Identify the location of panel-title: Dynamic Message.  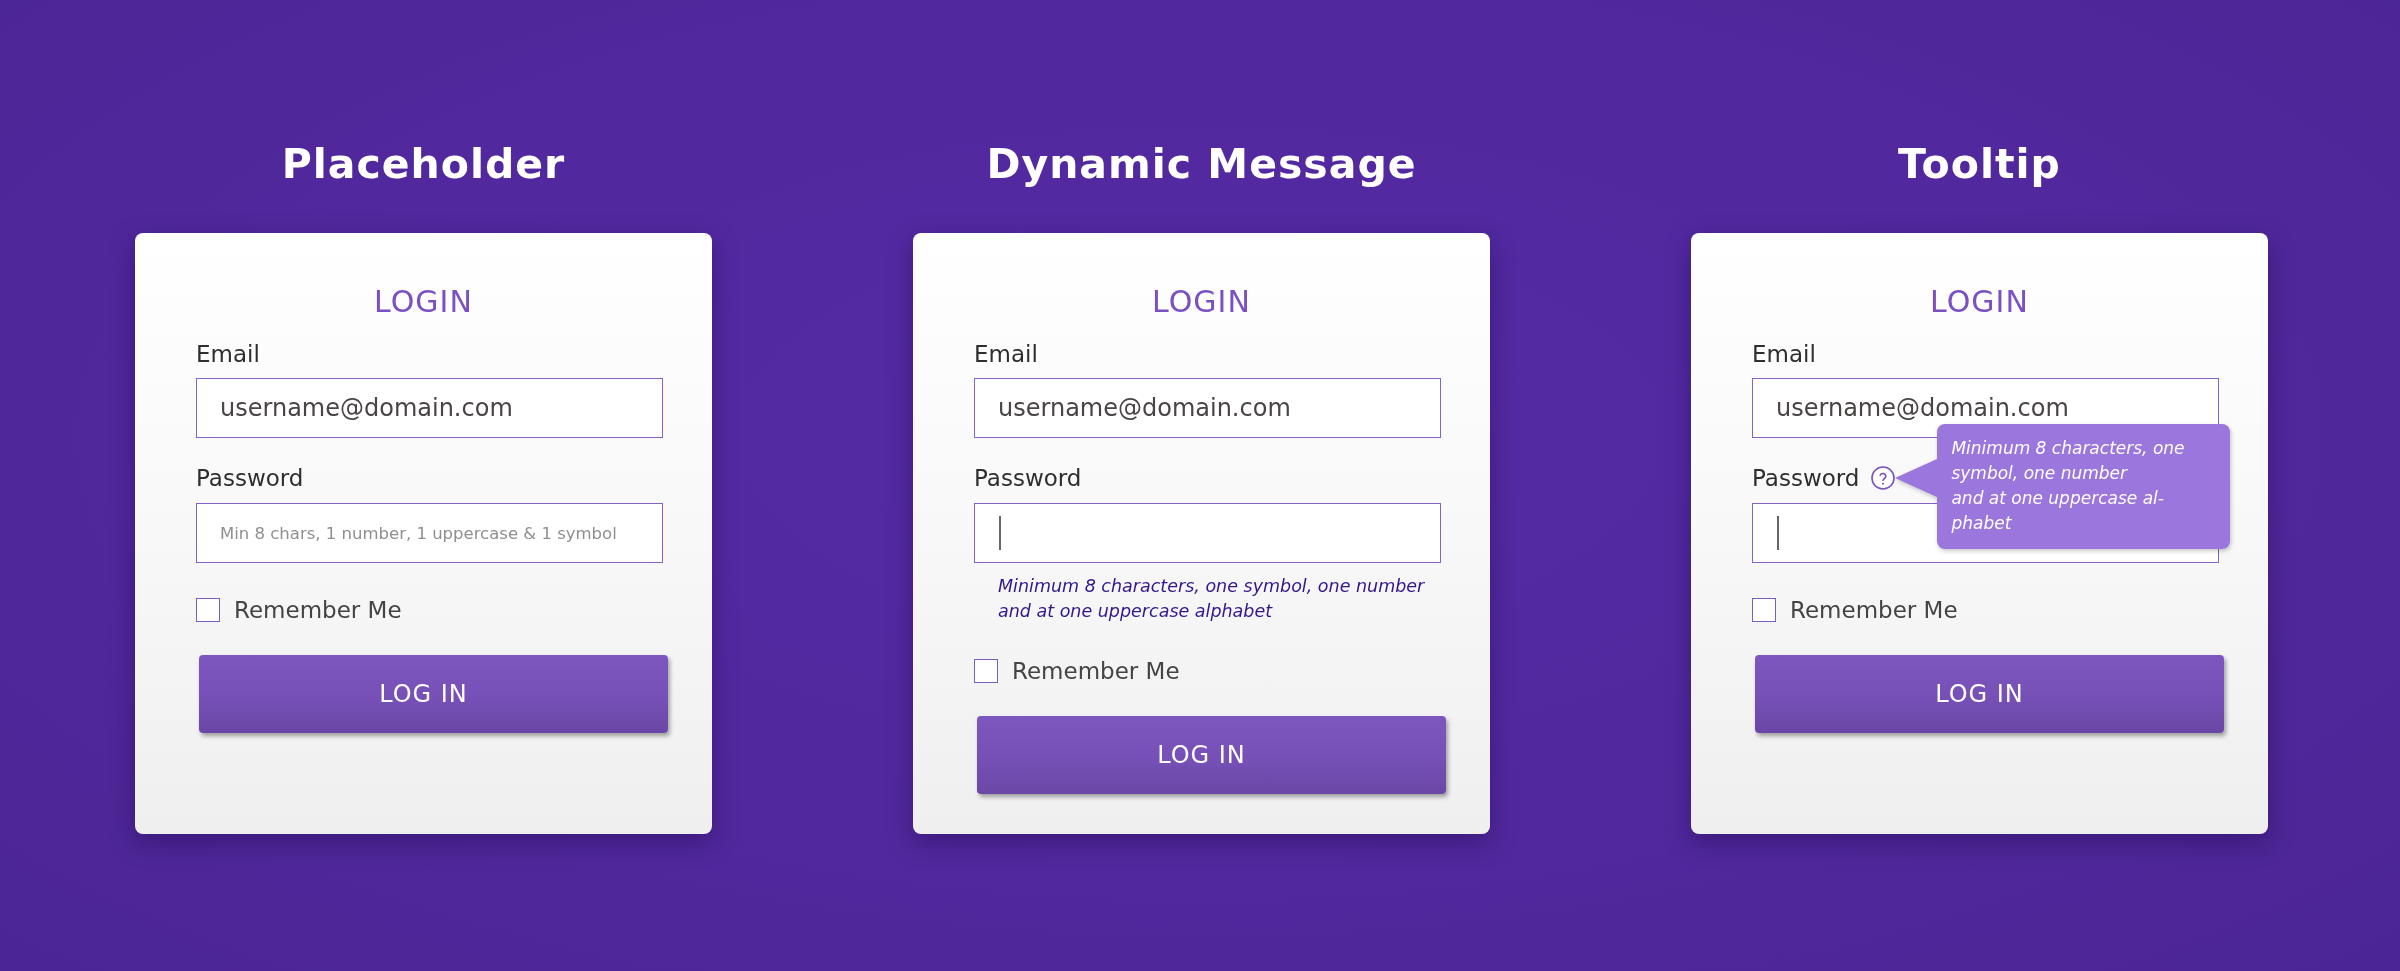
(1201, 164).